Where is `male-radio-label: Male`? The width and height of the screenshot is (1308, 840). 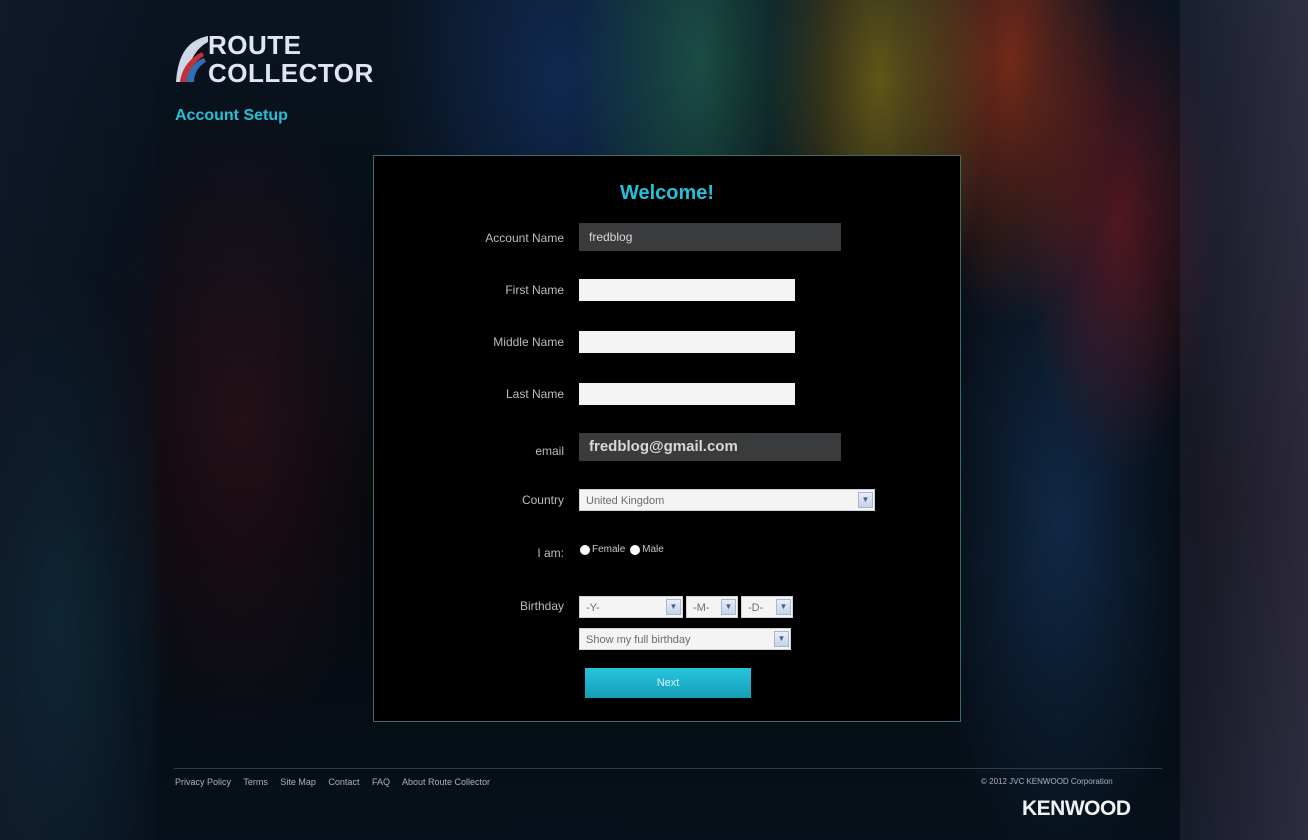
male-radio-label: Male is located at coordinates (653, 549).